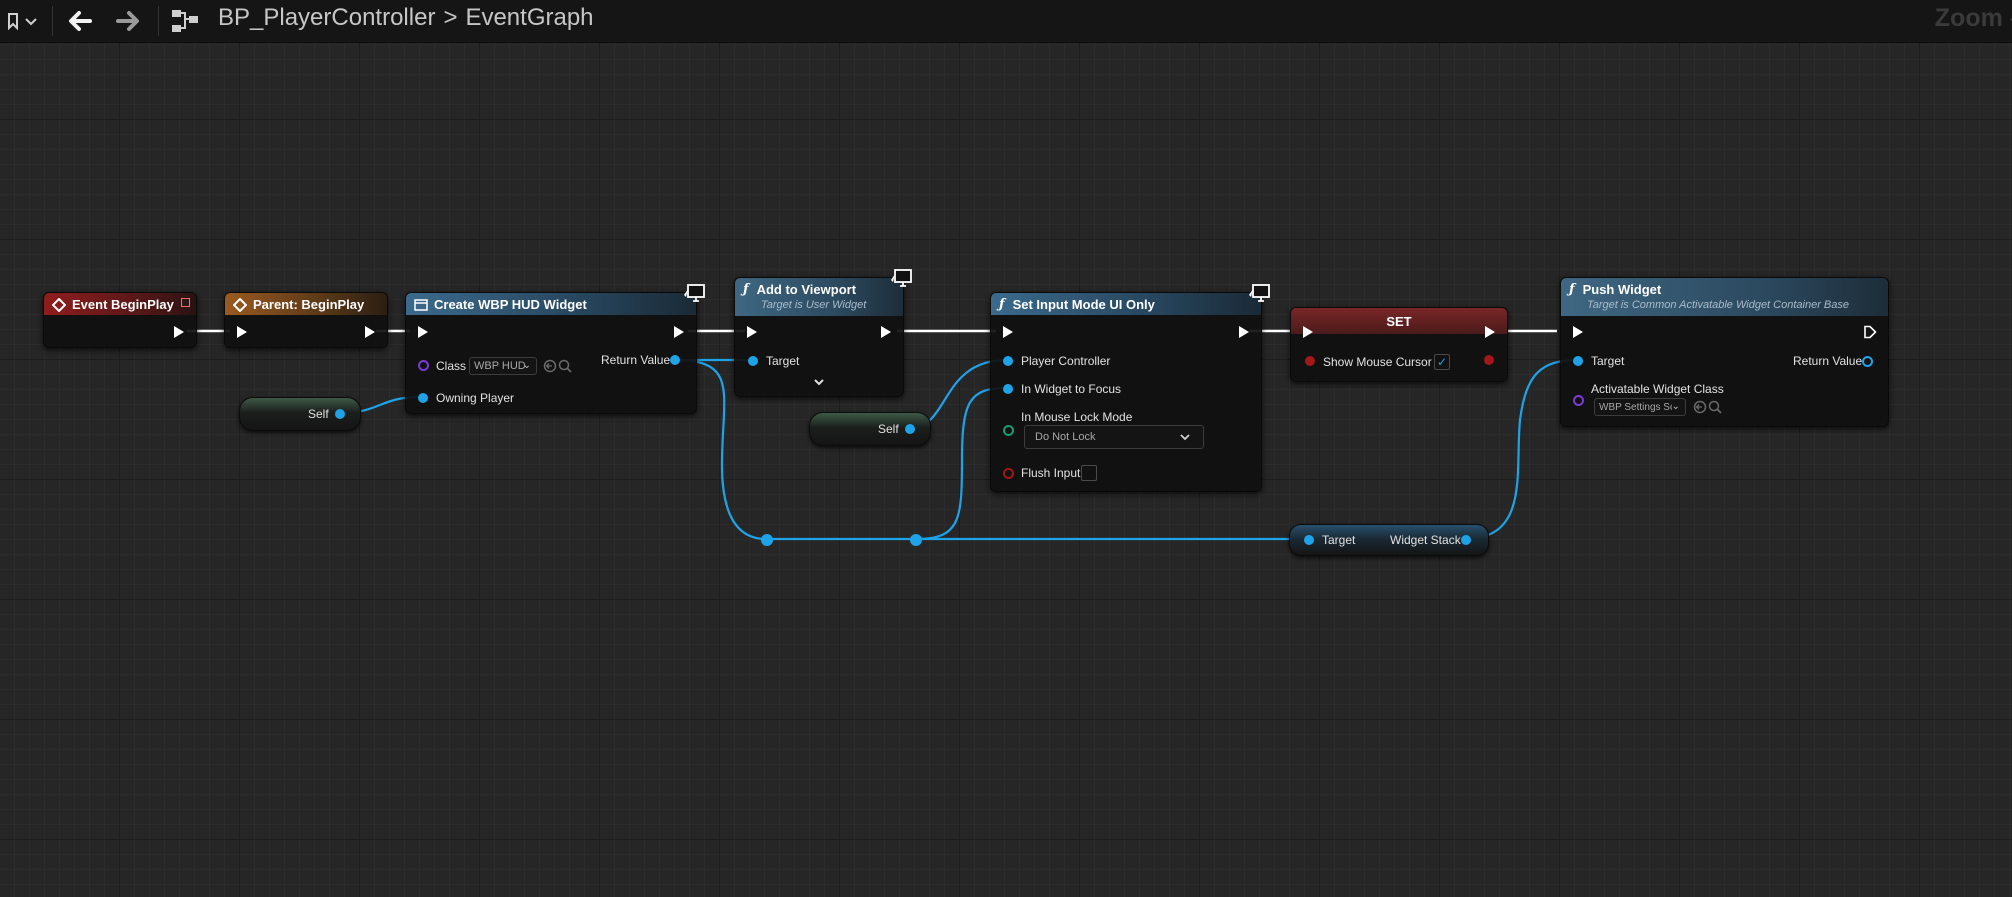  What do you see at coordinates (421, 304) in the screenshot?
I see `widget-icon` at bounding box center [421, 304].